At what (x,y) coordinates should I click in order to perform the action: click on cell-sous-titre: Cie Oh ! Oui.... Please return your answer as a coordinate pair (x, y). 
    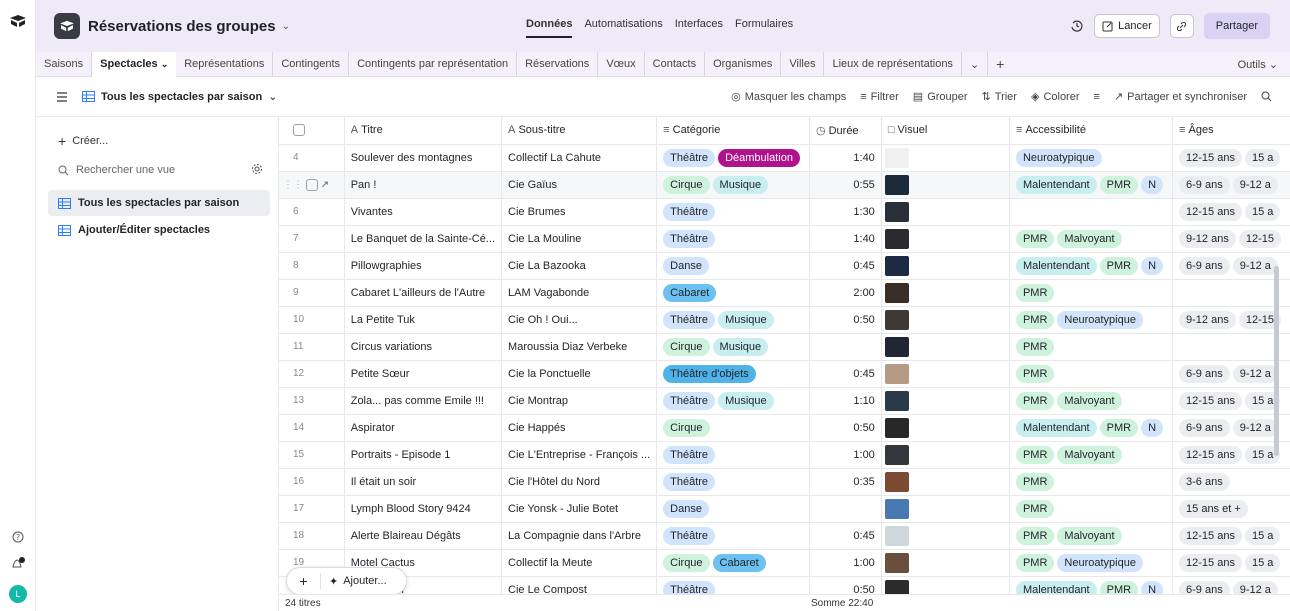
    Looking at the image, I should click on (579, 320).